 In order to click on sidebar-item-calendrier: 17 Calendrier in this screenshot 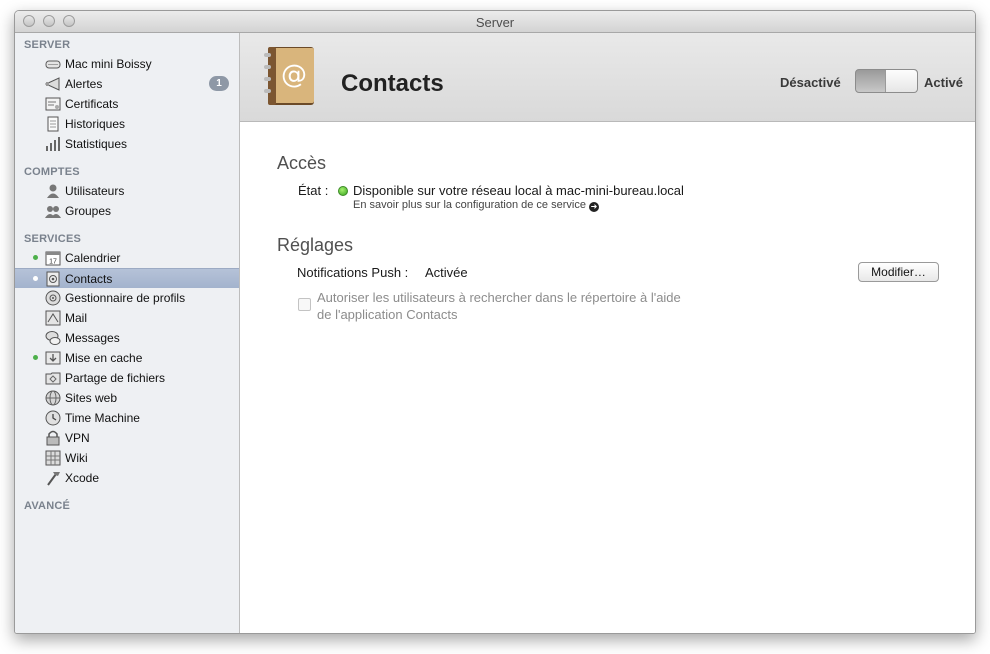, I will do `click(127, 258)`.